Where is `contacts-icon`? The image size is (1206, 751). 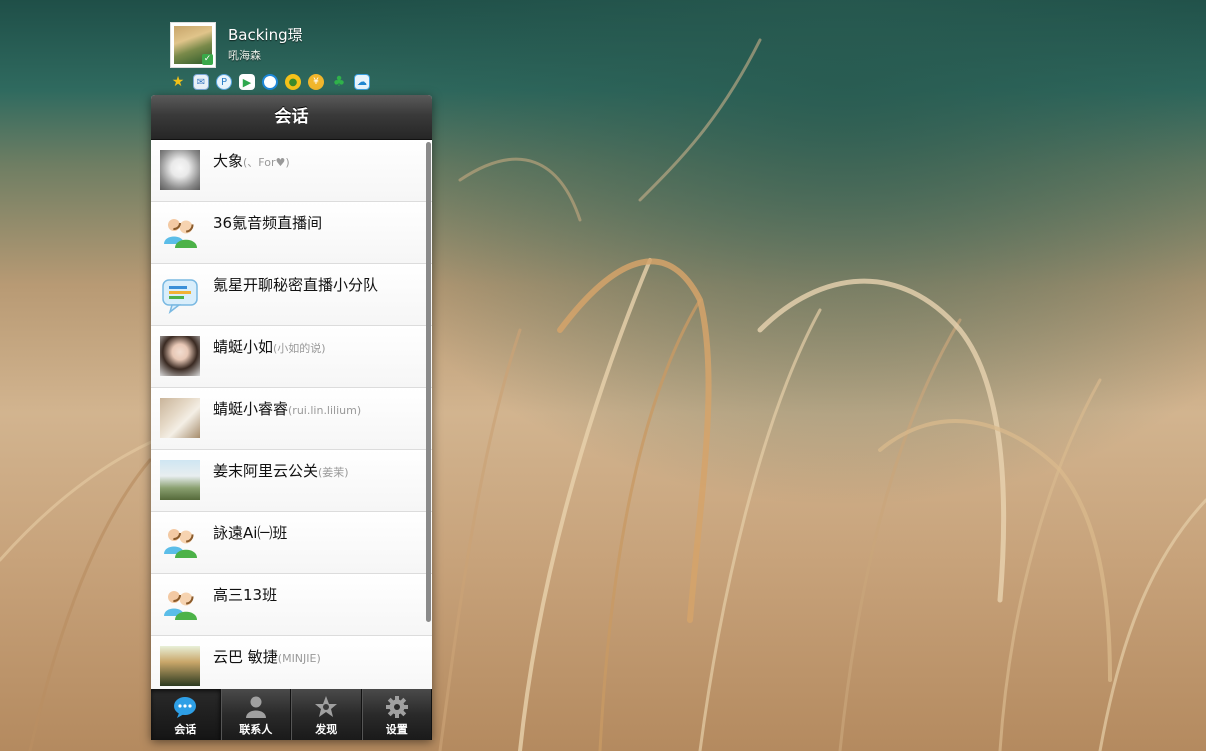 contacts-icon is located at coordinates (256, 707).